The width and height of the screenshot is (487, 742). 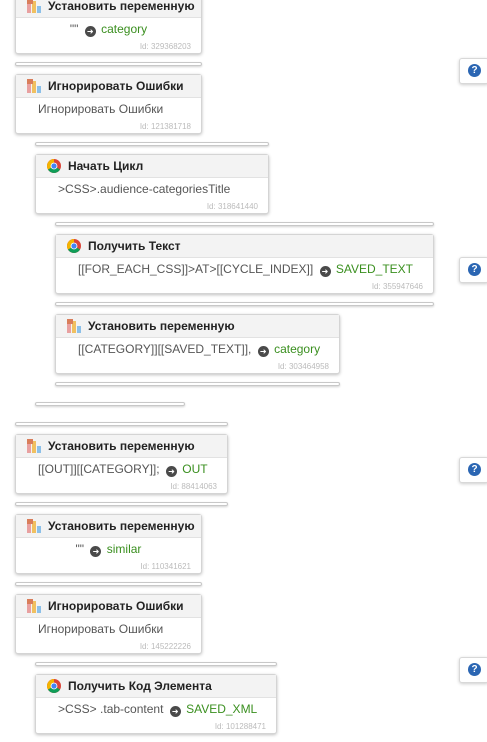 What do you see at coordinates (165, 566) in the screenshot?
I see `block-id: Id: 110341621` at bounding box center [165, 566].